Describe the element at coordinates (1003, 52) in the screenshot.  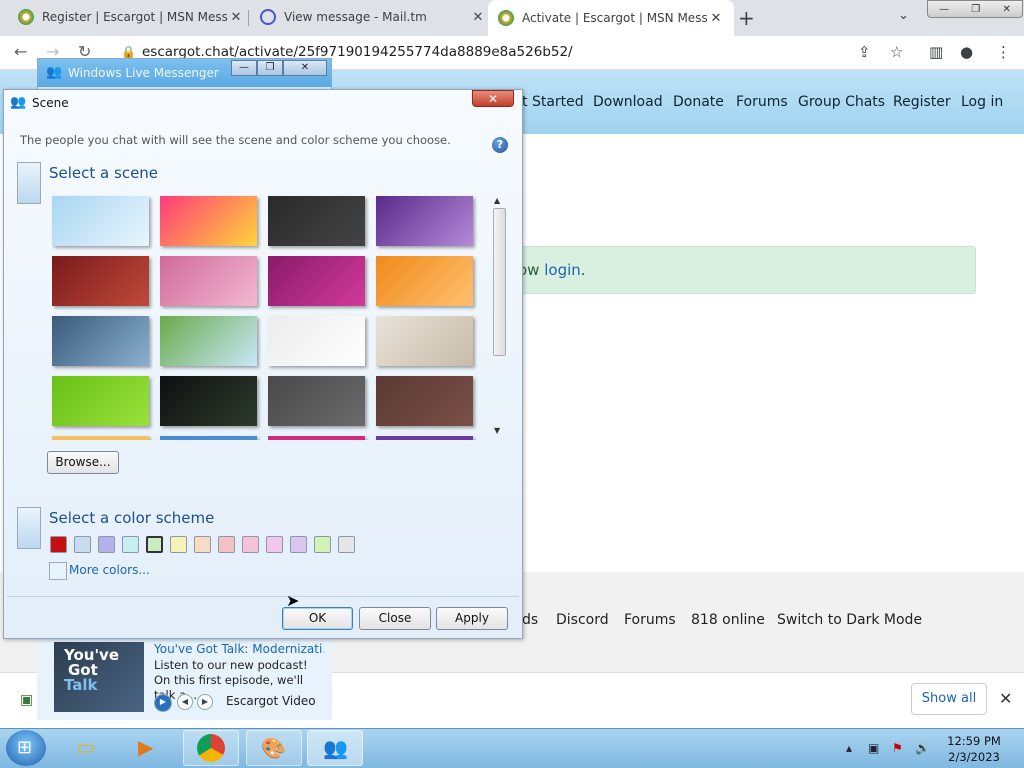
I see `kebab-menu-icon: ⋮` at that location.